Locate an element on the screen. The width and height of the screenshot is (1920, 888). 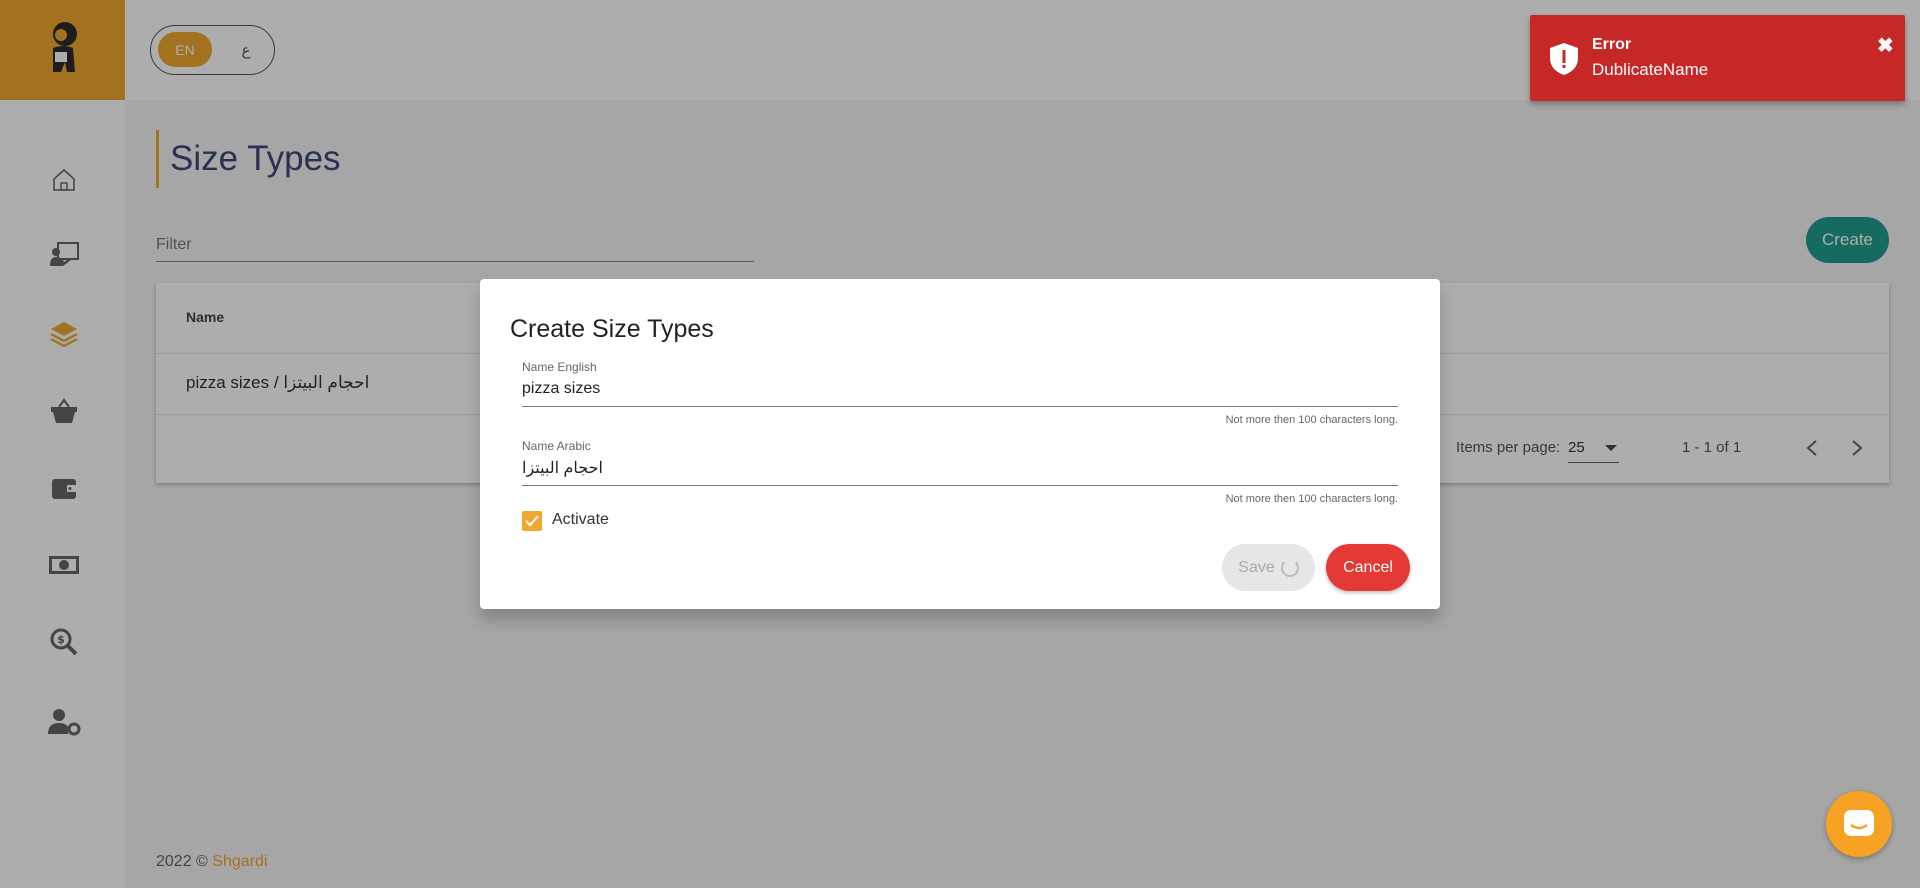
name-english-input is located at coordinates (960, 389).